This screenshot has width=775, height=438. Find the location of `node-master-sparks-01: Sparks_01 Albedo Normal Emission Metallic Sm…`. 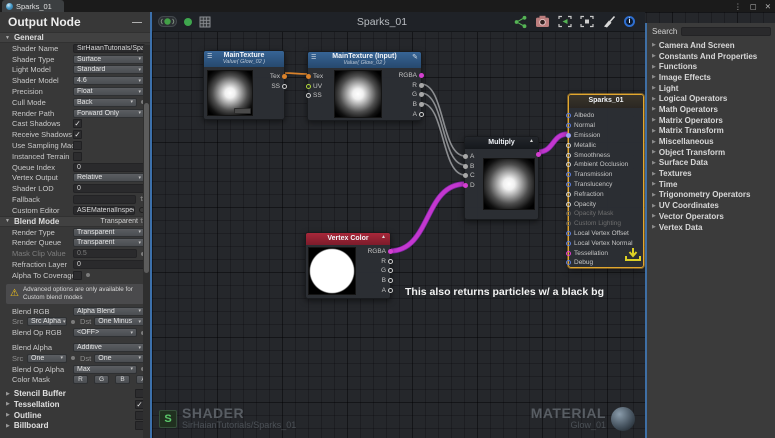

node-master-sparks-01: Sparks_01 Albedo Normal Emission Metallic Sm… is located at coordinates (605, 181).